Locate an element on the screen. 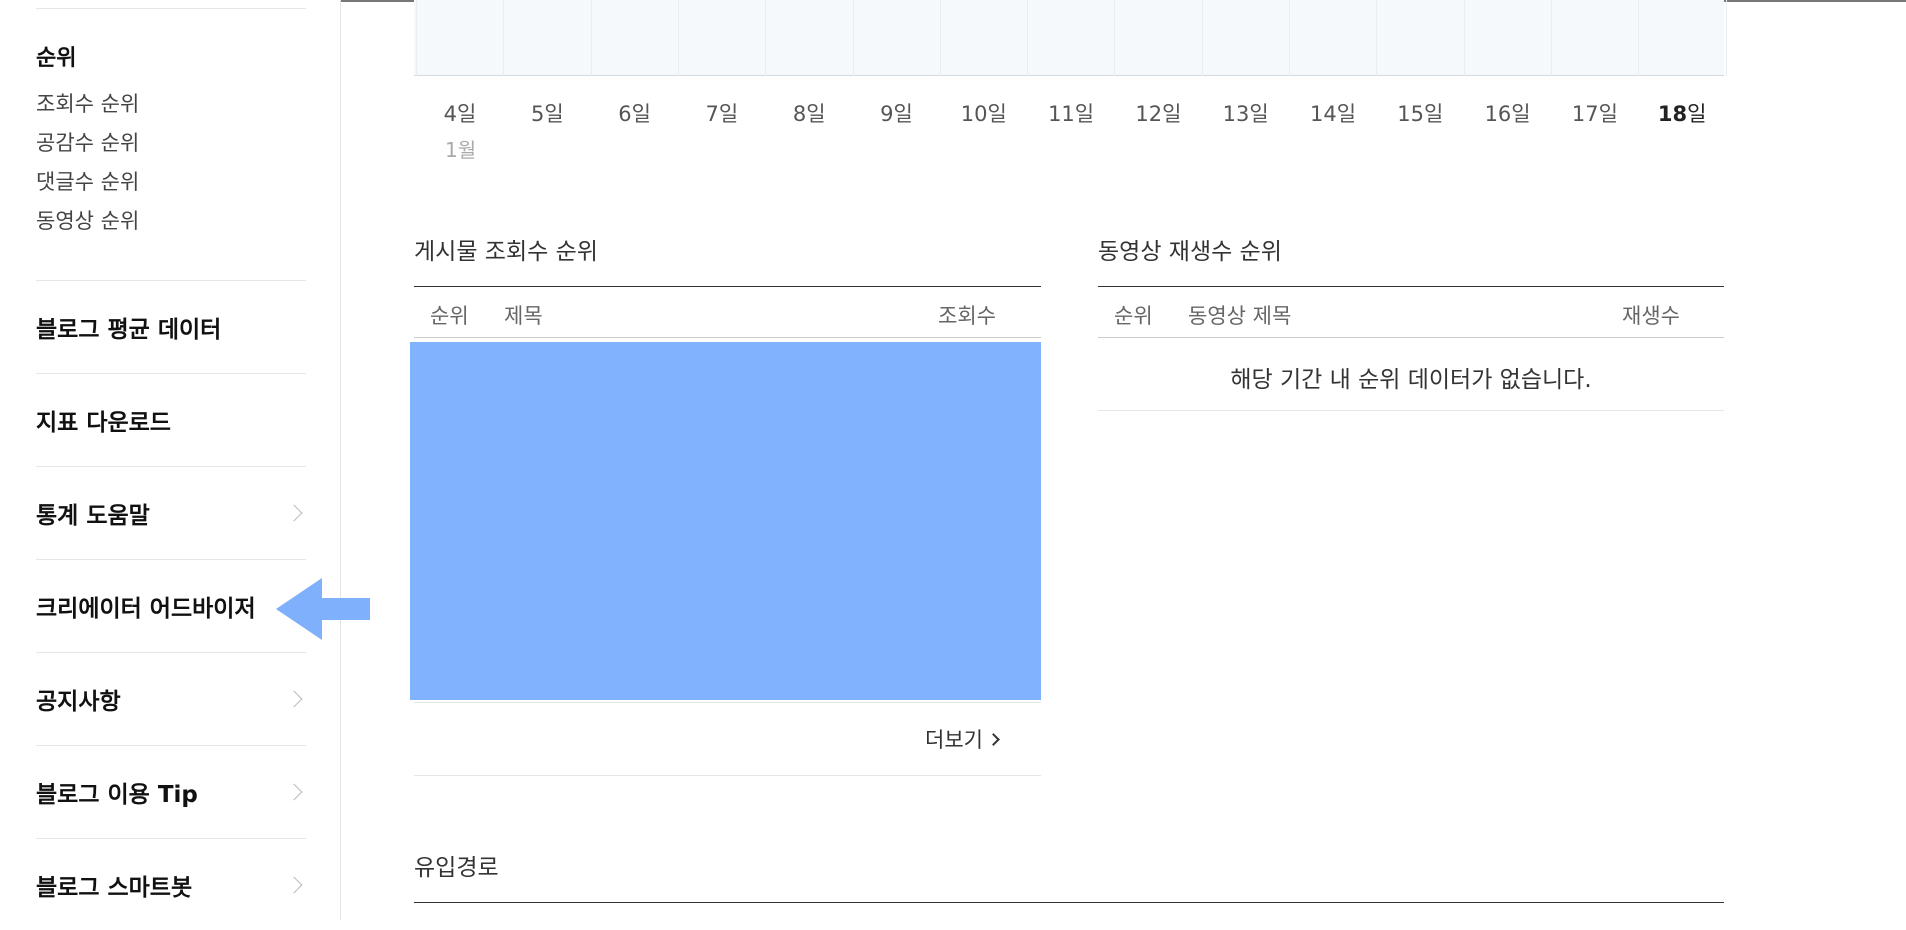 The height and width of the screenshot is (930, 1906). post-rank-title: 게시물 조회수 순위 is located at coordinates (506, 252).